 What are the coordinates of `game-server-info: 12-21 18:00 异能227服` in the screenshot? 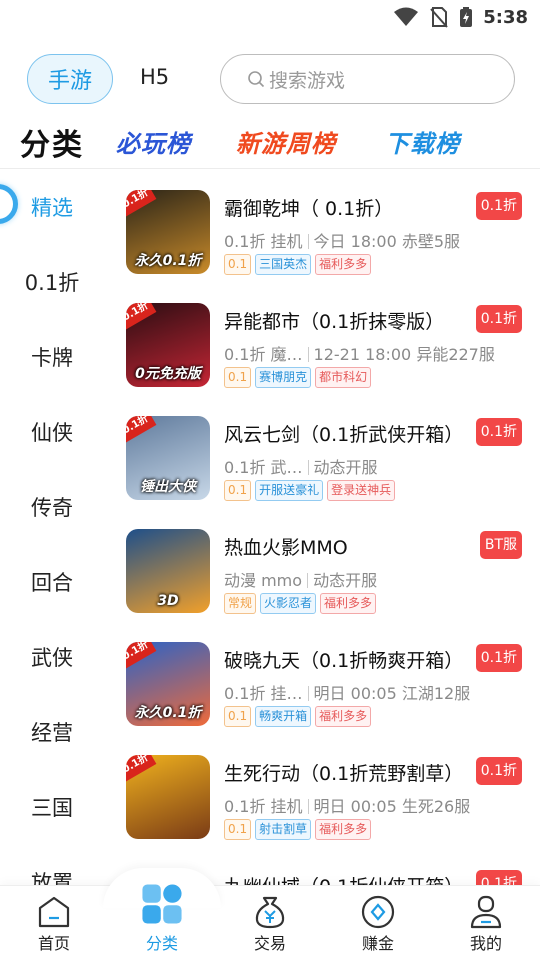 It's located at (404, 354).